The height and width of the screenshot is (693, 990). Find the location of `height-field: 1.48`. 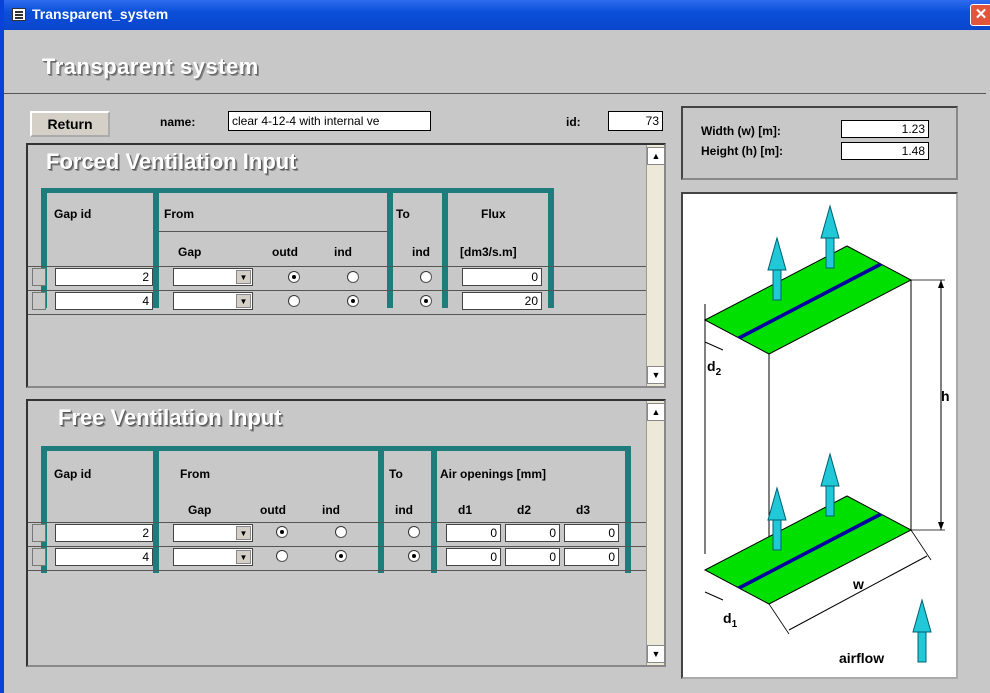

height-field: 1.48 is located at coordinates (885, 151).